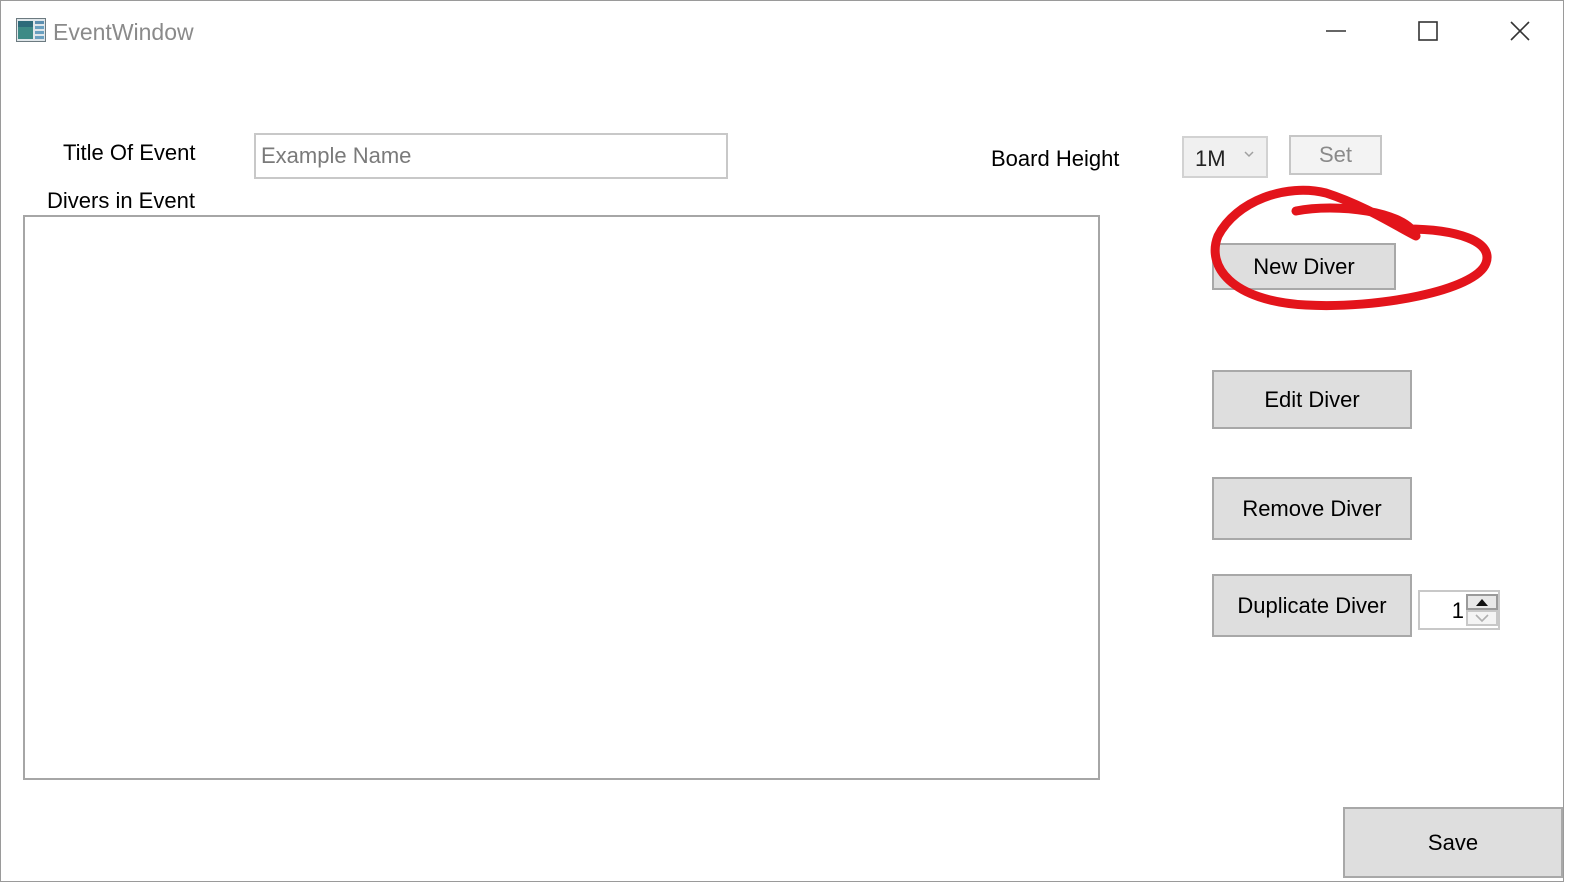  I want to click on duplicate-count-stepper: 1, so click(1459, 610).